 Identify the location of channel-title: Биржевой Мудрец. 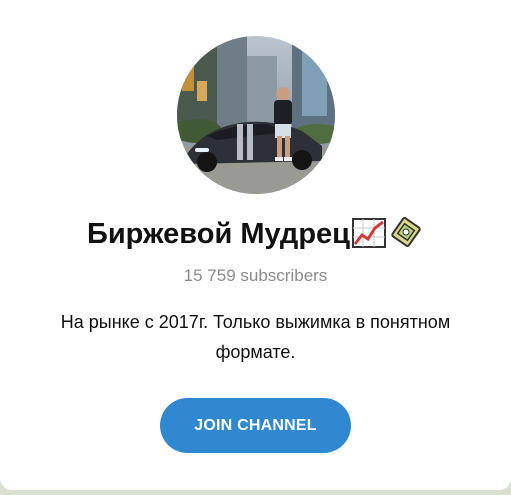
(255, 236).